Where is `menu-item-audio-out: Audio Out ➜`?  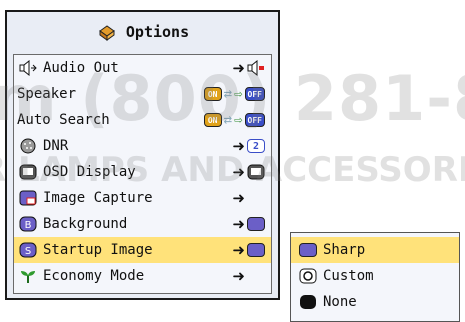 menu-item-audio-out: Audio Out ➜ is located at coordinates (142, 68).